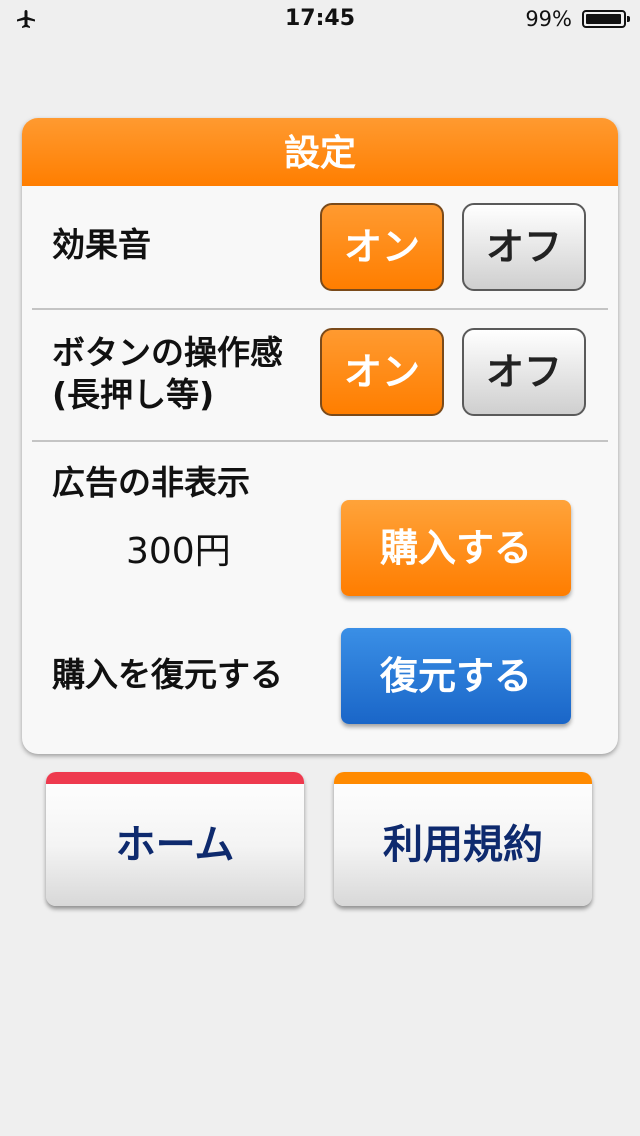 Image resolution: width=640 pixels, height=1136 pixels. What do you see at coordinates (382, 247) in the screenshot?
I see `sound-effects-on-button: オン` at bounding box center [382, 247].